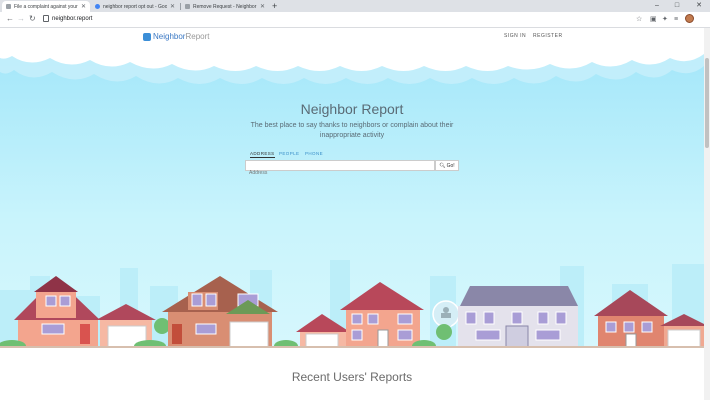  I want to click on logo-icon, so click(147, 36).